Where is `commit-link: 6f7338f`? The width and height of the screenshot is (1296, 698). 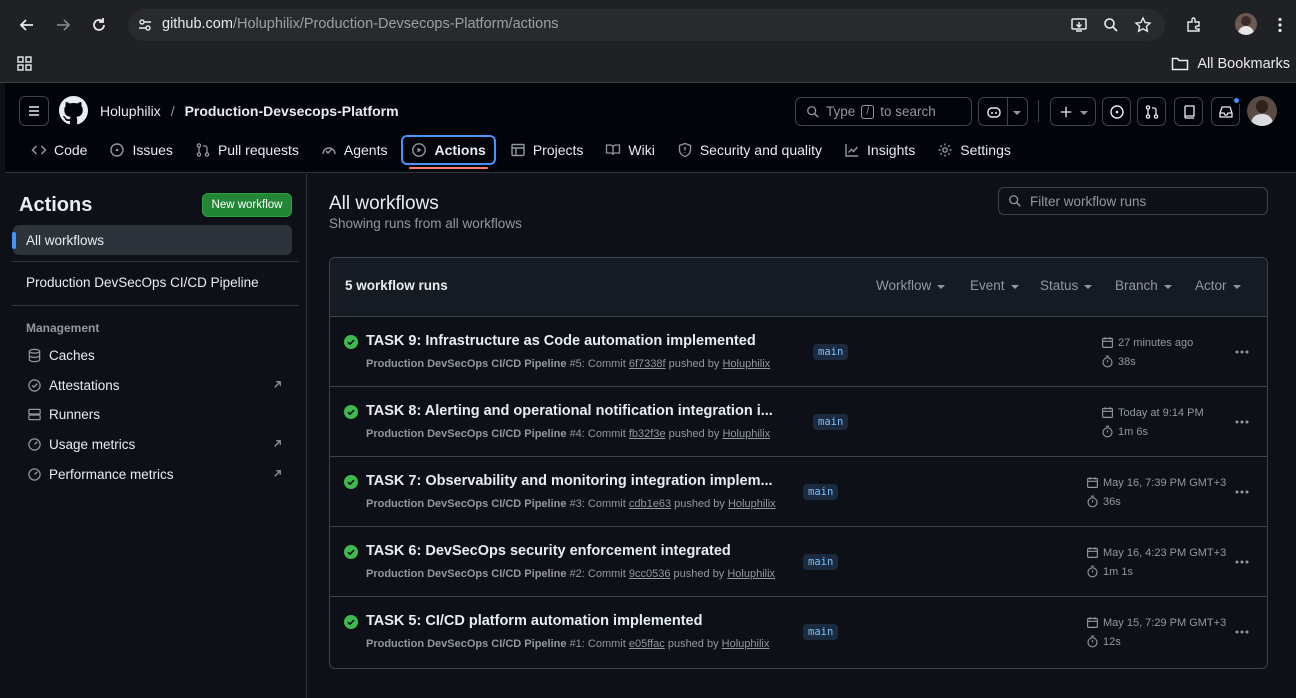
commit-link: 6f7338f is located at coordinates (647, 364).